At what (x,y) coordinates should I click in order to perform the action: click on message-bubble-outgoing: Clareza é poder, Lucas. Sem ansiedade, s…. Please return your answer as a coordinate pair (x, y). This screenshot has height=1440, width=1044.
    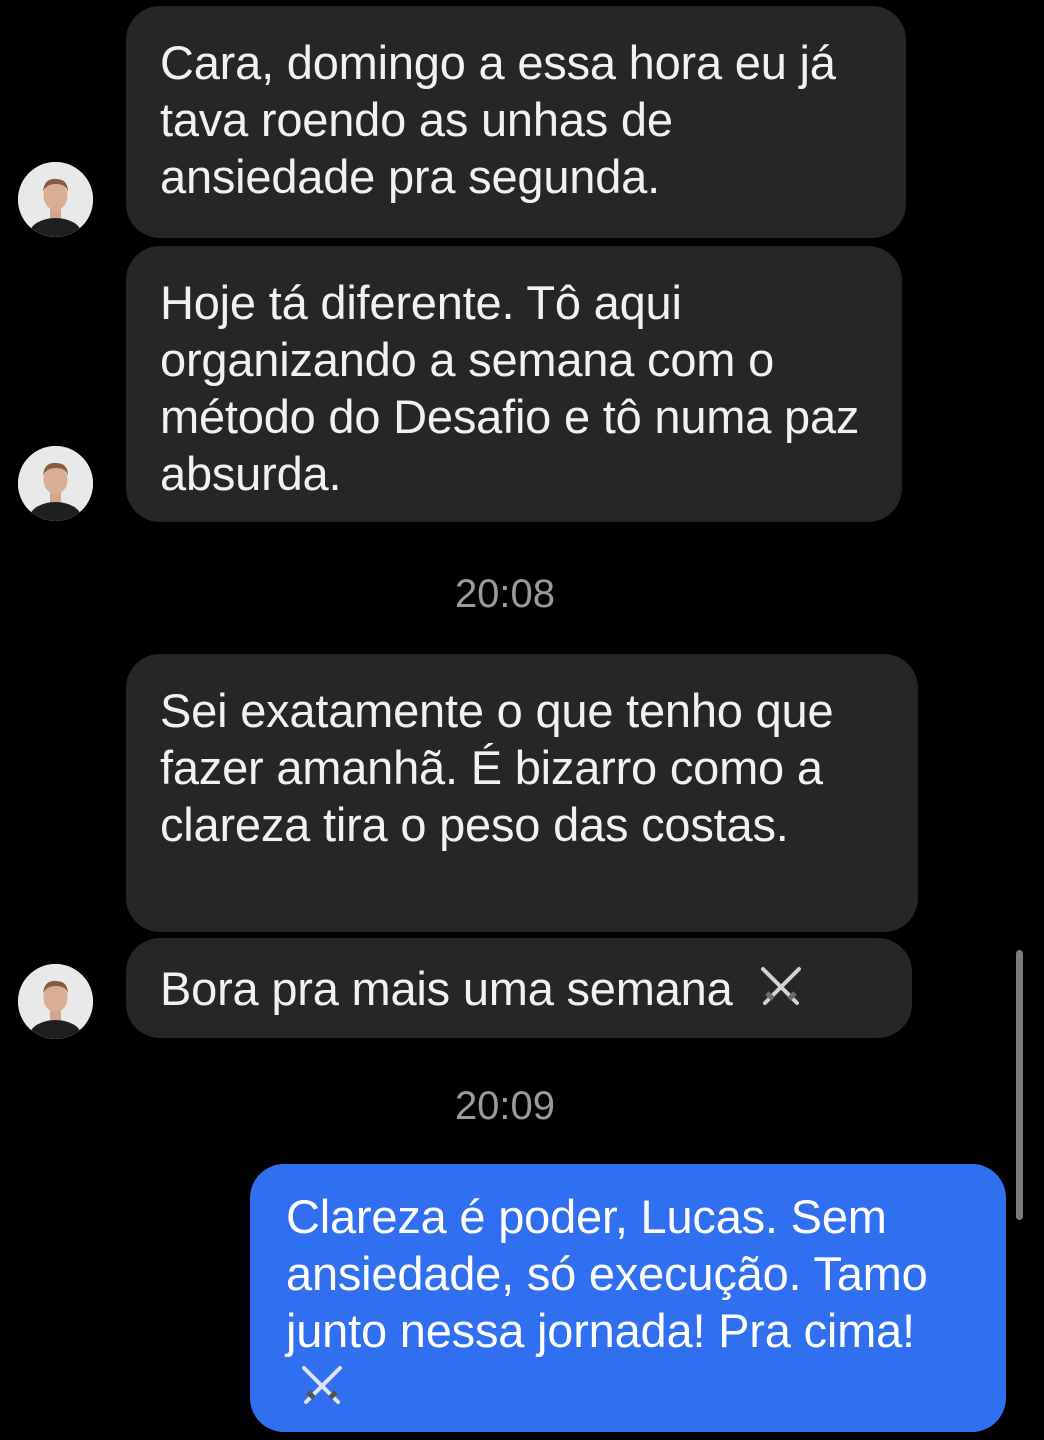
    Looking at the image, I should click on (628, 1298).